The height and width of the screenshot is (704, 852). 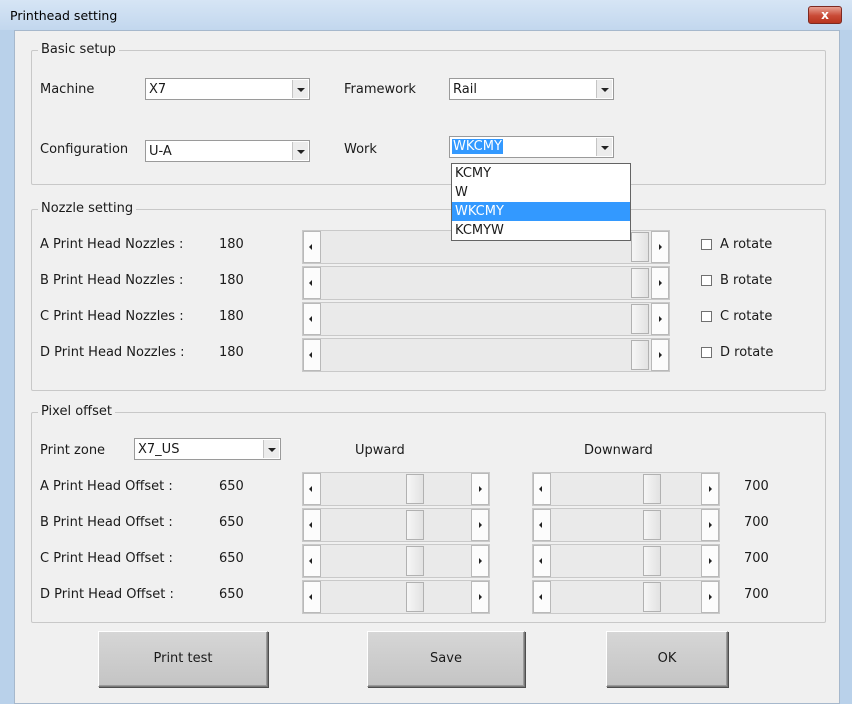 What do you see at coordinates (112, 280) in the screenshot?
I see `nozzle-b-label: B Print Head Nozzles :` at bounding box center [112, 280].